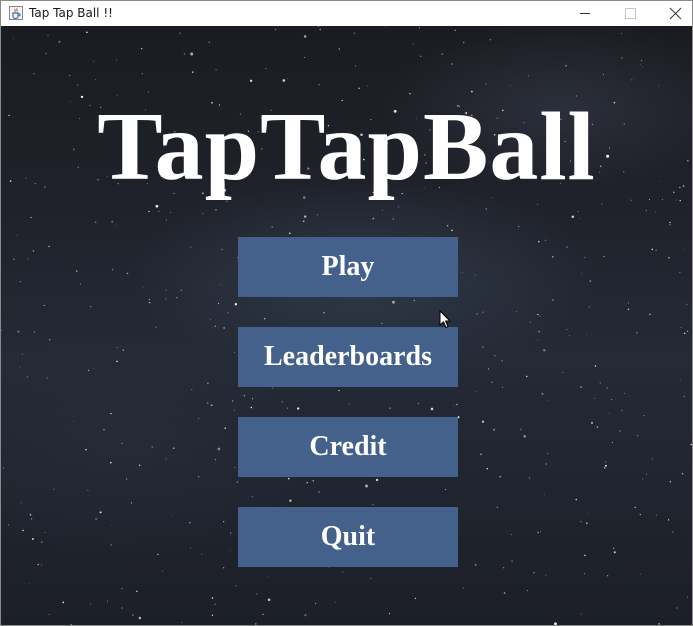 This screenshot has height=626, width=693. I want to click on minimize-button, so click(585, 13).